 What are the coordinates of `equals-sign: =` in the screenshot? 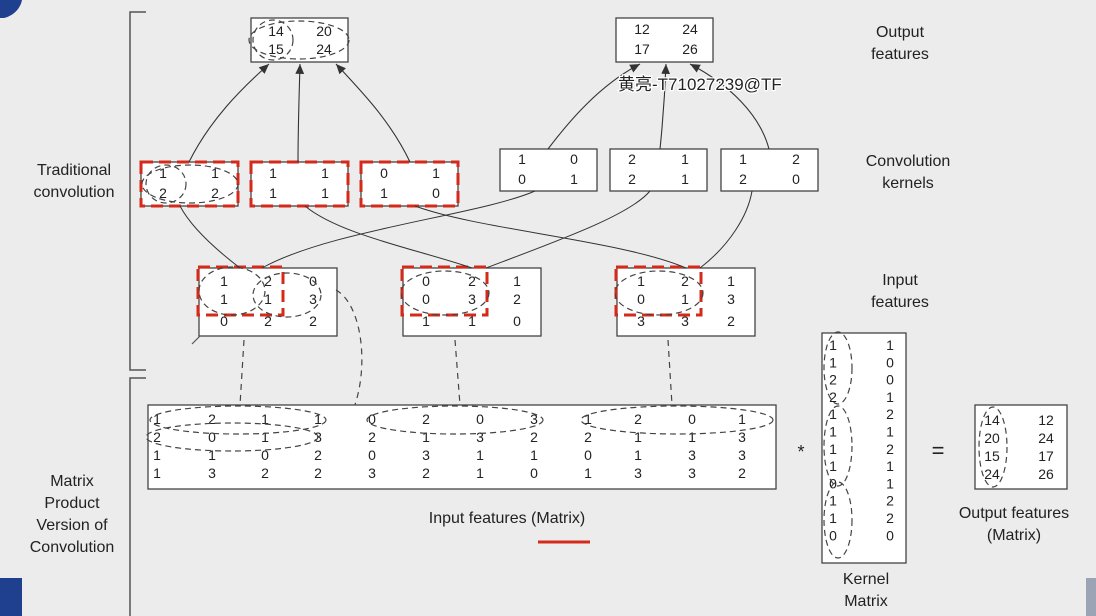 It's located at (938, 450).